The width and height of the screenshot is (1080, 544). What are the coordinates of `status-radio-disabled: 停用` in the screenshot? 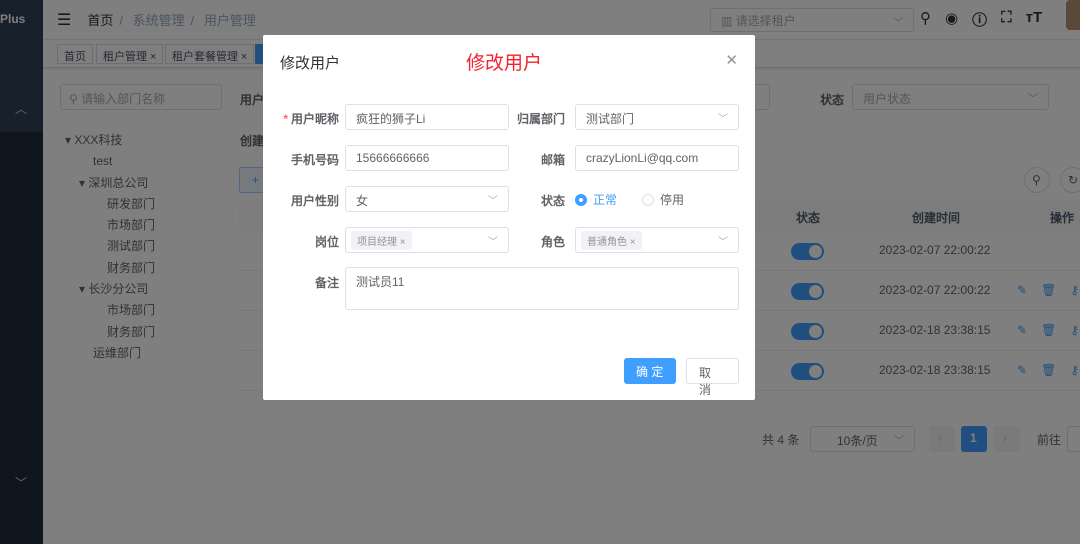 It's located at (663, 199).